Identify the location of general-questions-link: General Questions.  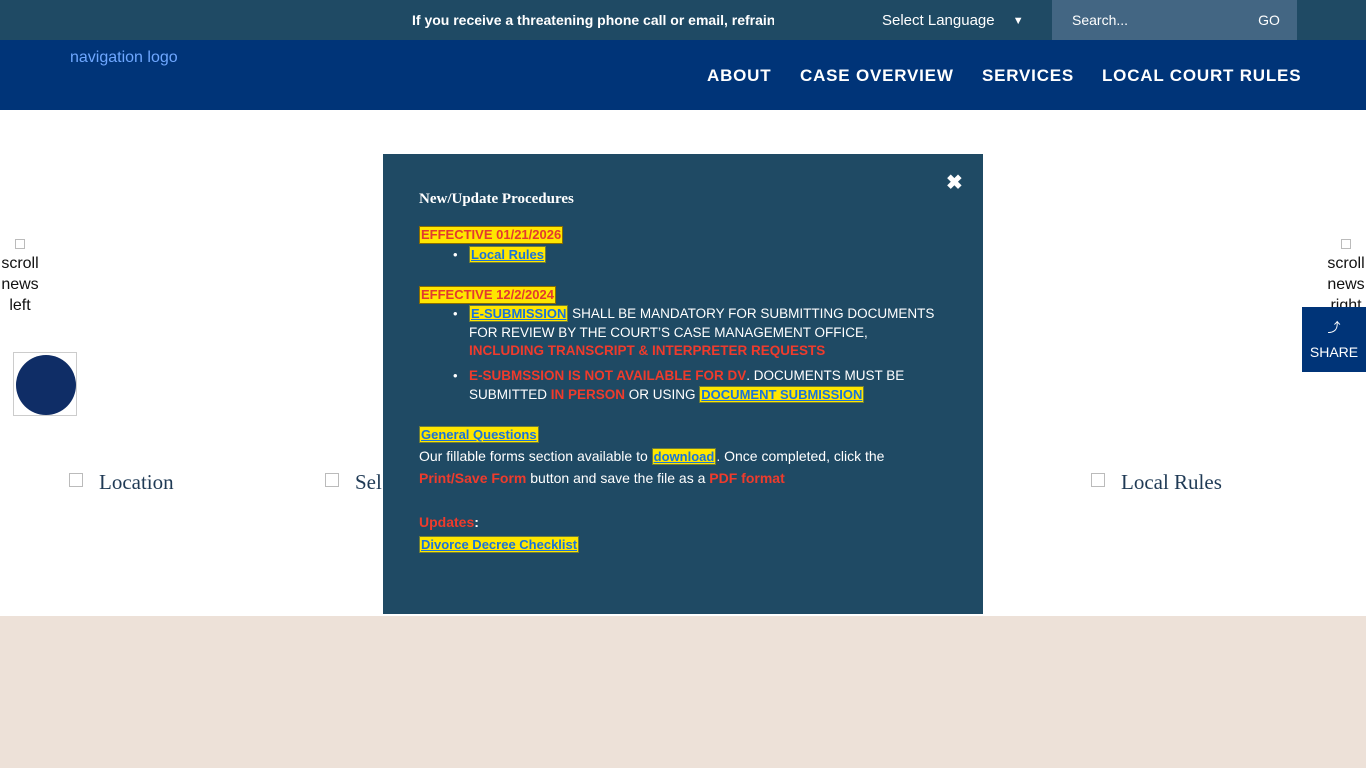
(479, 434).